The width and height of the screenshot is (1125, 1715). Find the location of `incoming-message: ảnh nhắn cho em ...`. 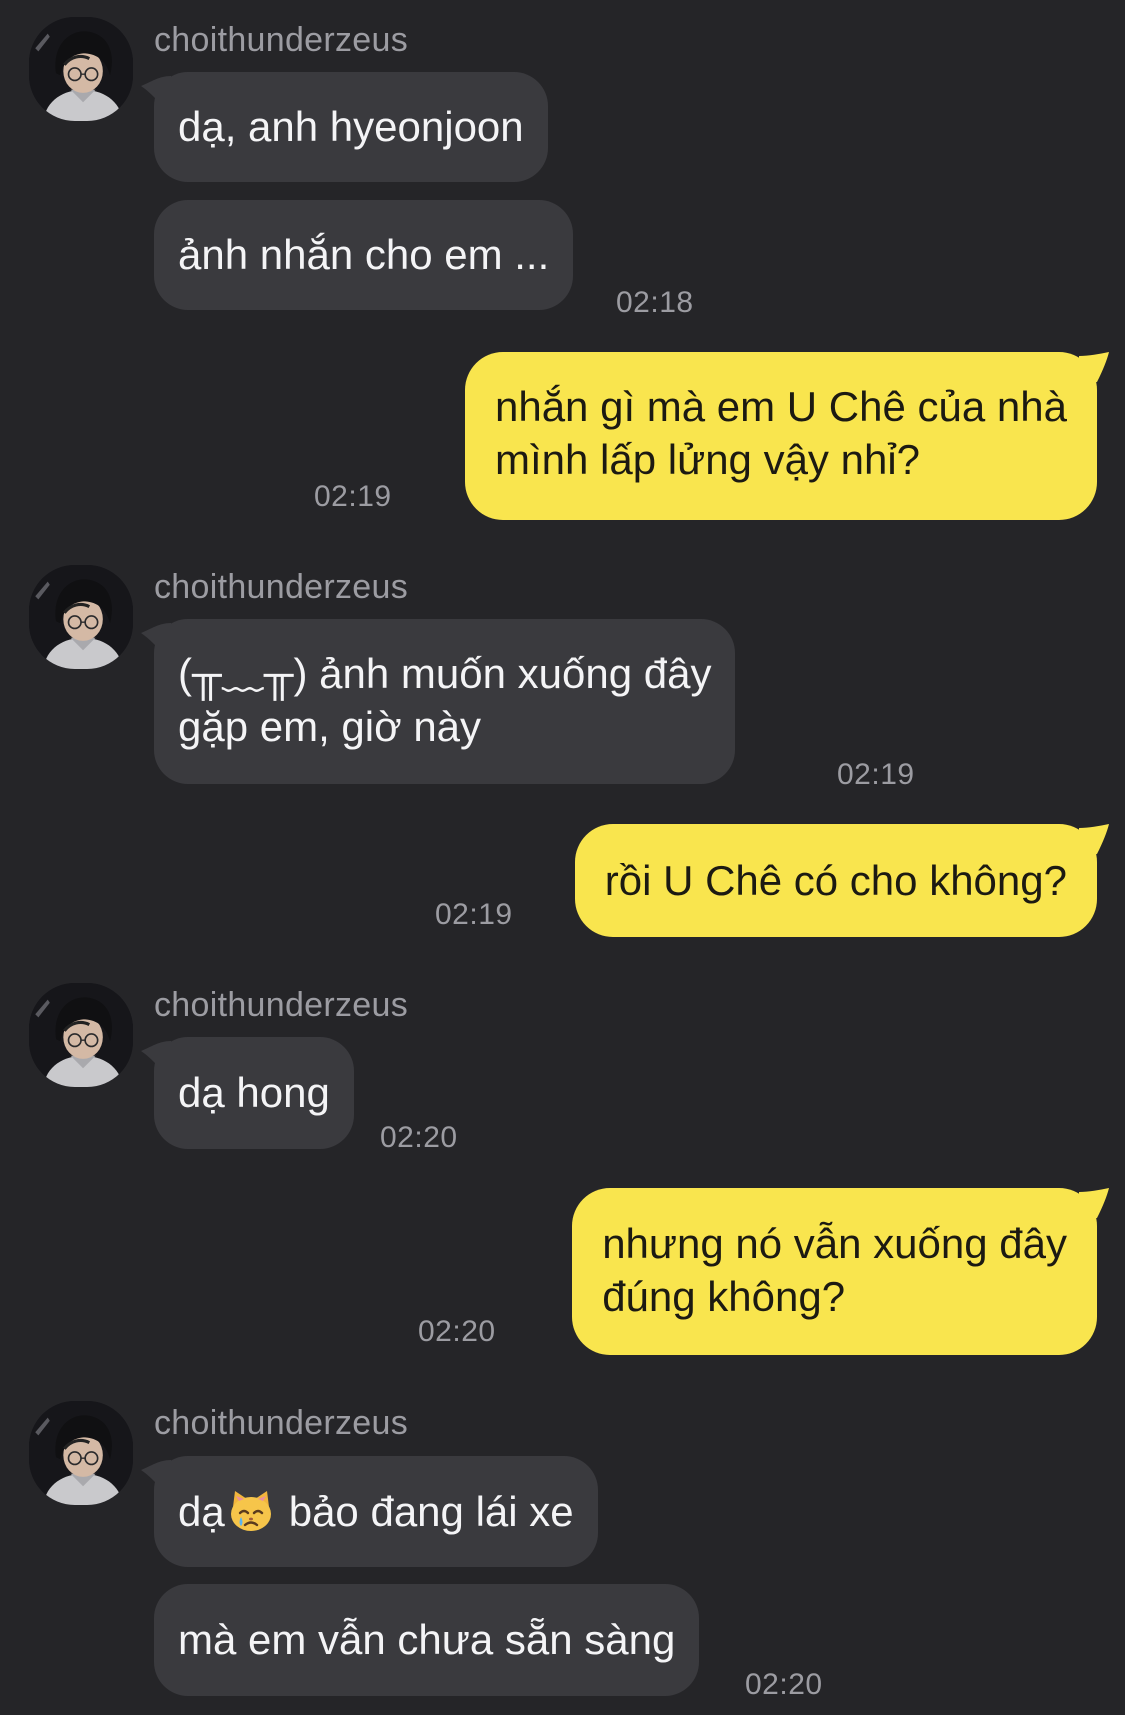

incoming-message: ảnh nhắn cho em ... is located at coordinates (364, 255).